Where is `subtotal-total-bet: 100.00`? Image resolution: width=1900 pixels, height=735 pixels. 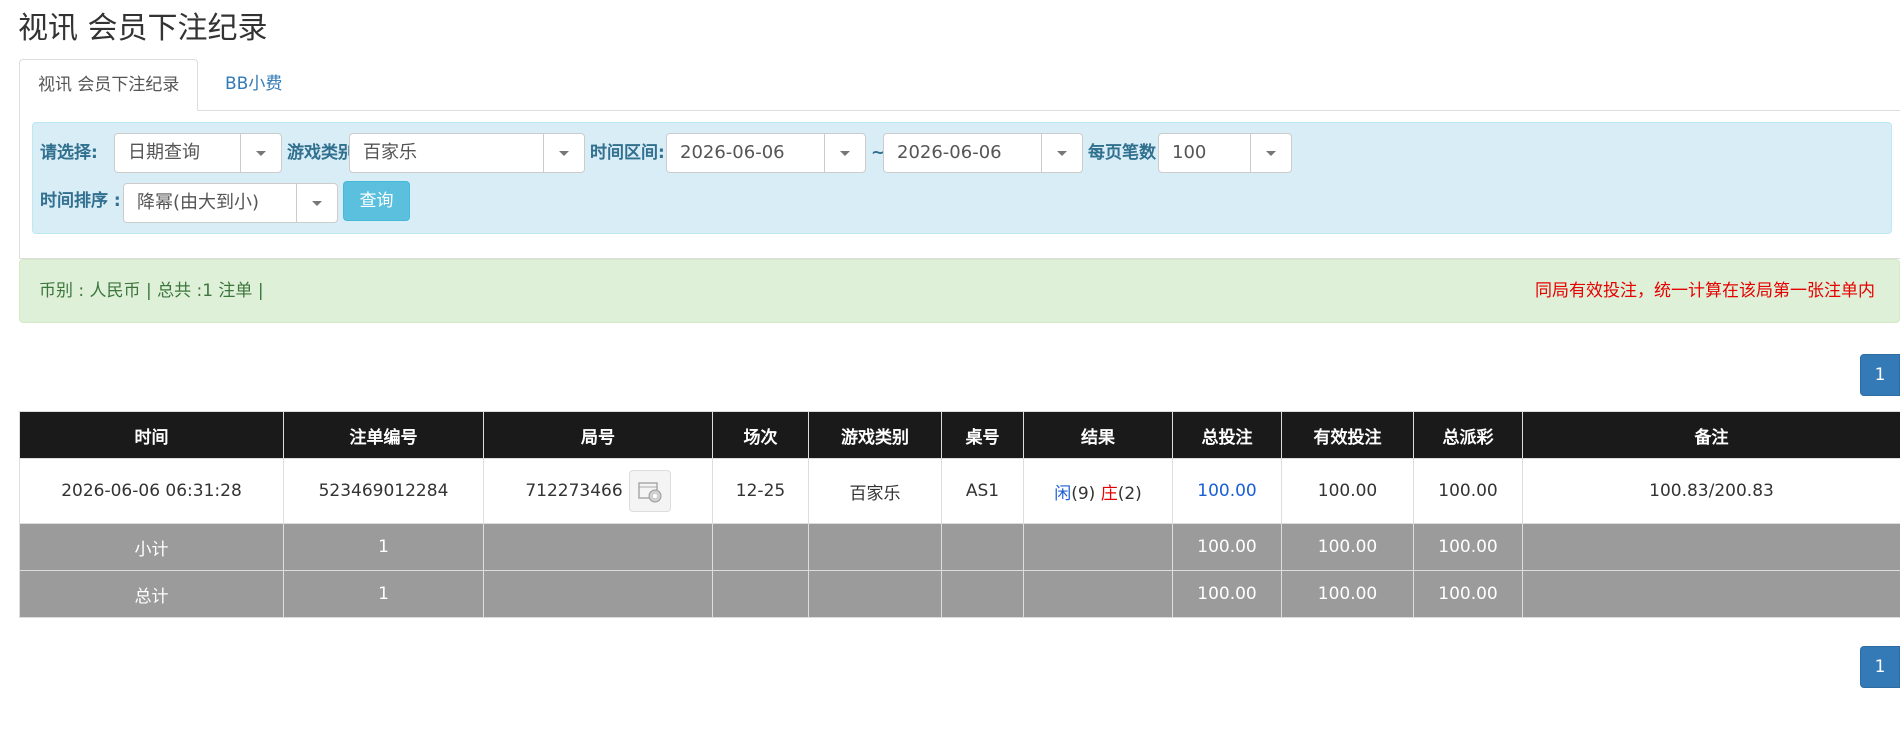
subtotal-total-bet: 100.00 is located at coordinates (1227, 547).